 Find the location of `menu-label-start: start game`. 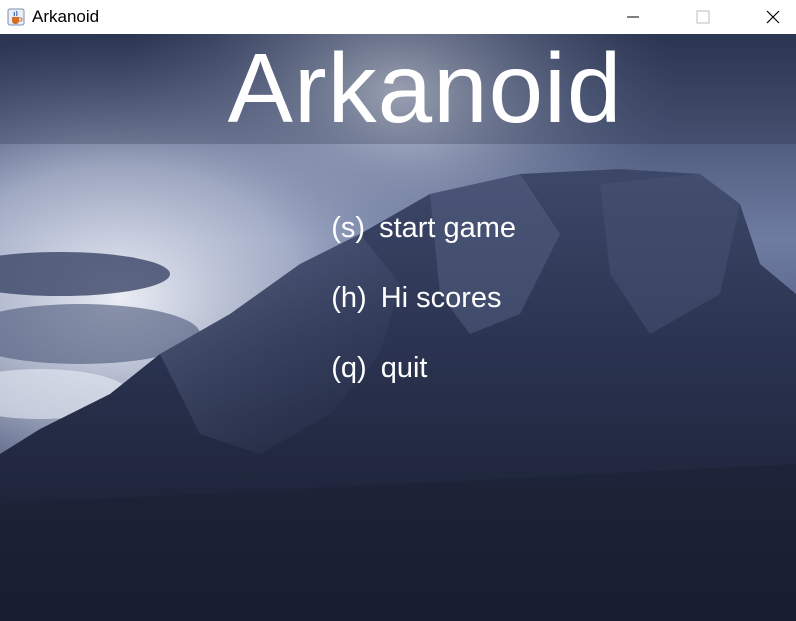

menu-label-start: start game is located at coordinates (448, 228).